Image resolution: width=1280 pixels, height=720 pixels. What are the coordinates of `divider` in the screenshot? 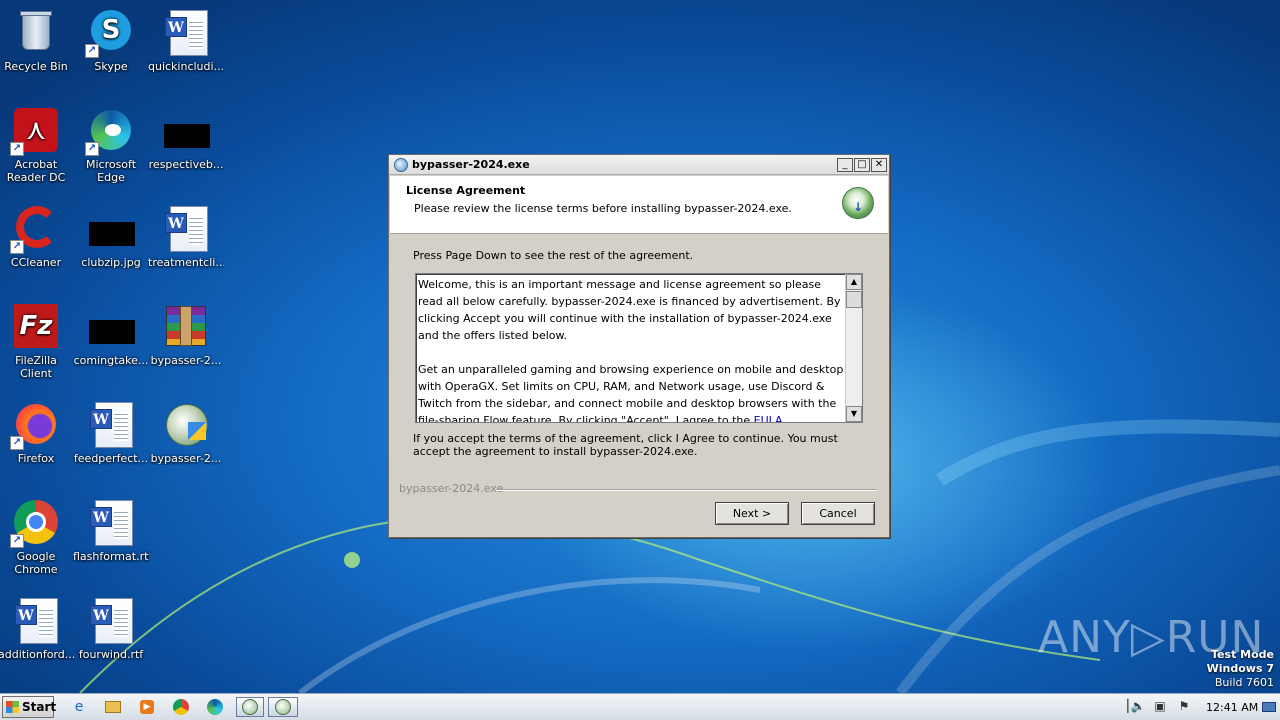 It's located at (687, 490).